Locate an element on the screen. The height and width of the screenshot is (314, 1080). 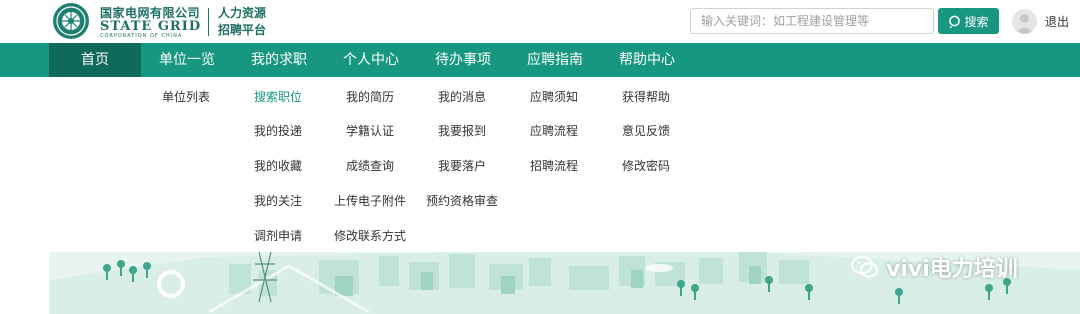
submenu-my-follows: 我的关注 is located at coordinates (278, 200).